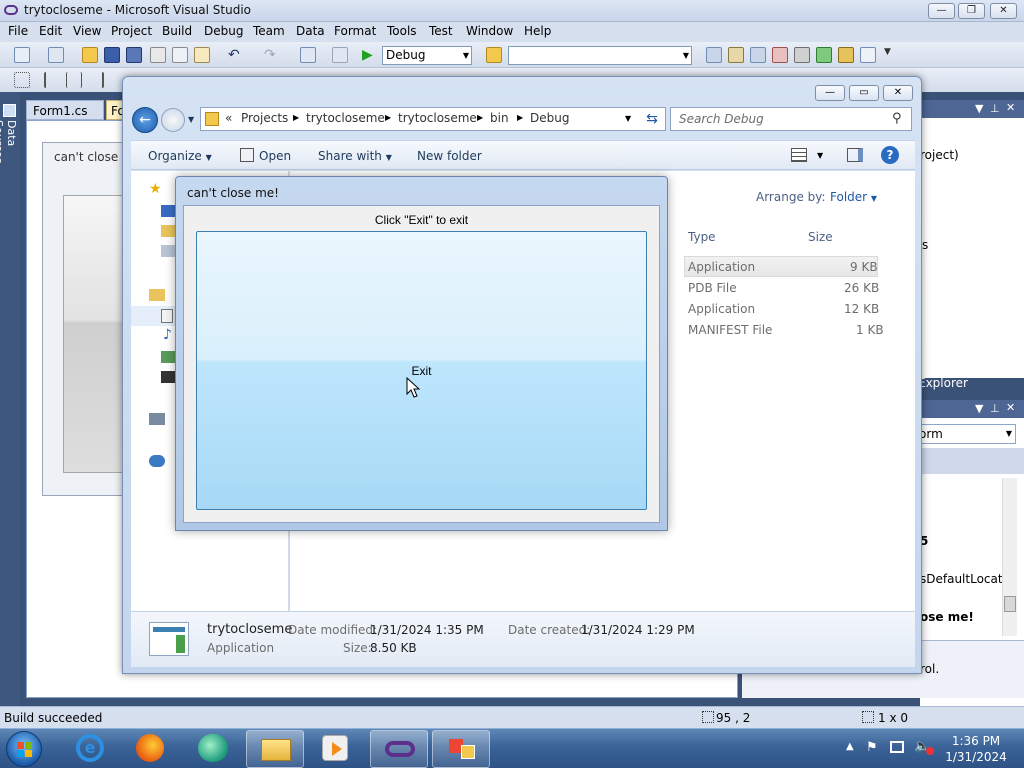 The image size is (1024, 768). What do you see at coordinates (168, 377) in the screenshot?
I see `videos-icon` at bounding box center [168, 377].